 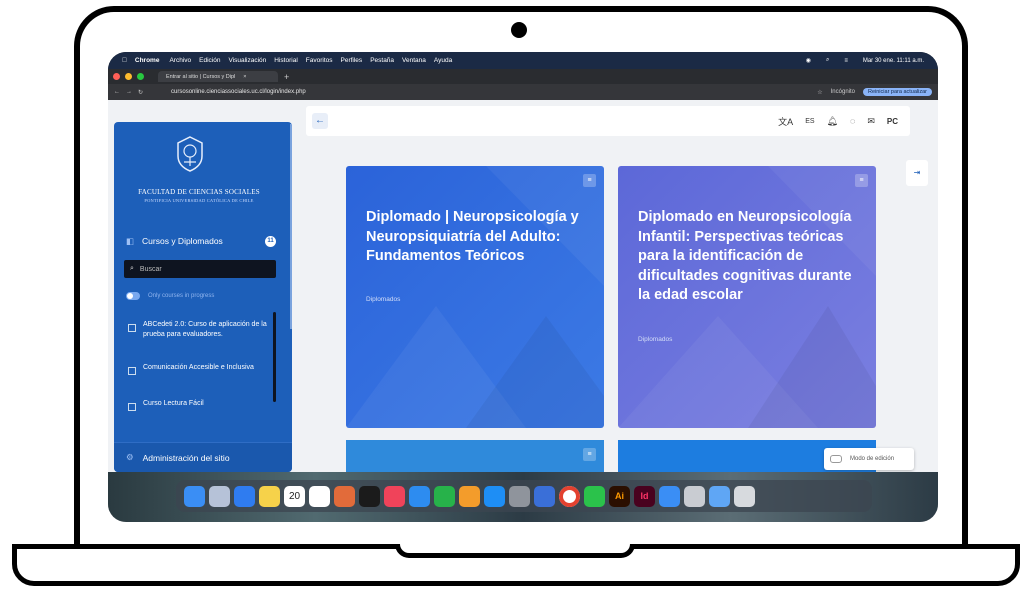 What do you see at coordinates (869, 459) in the screenshot?
I see `edit-mode-toggle: Modo de edición` at bounding box center [869, 459].